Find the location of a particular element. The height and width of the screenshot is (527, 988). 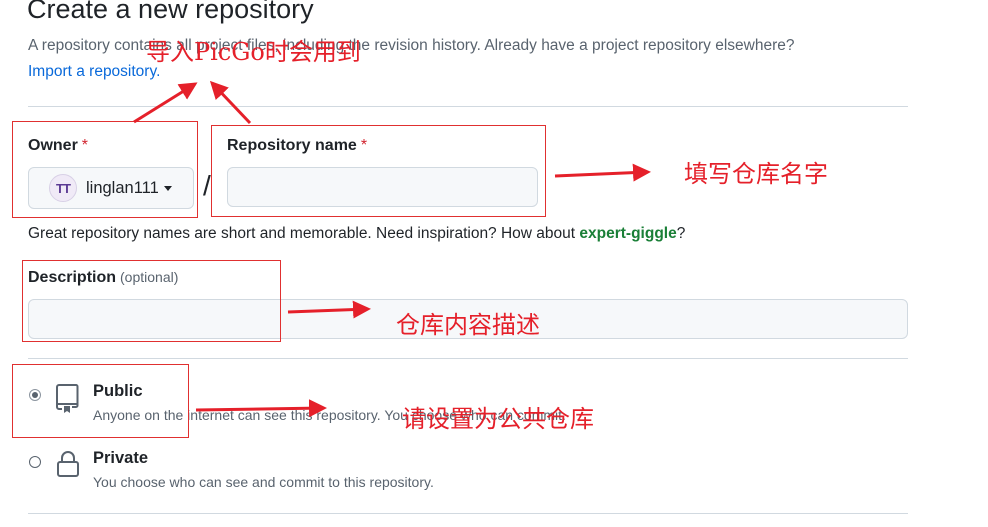

arrow-desc is located at coordinates (329, 309).